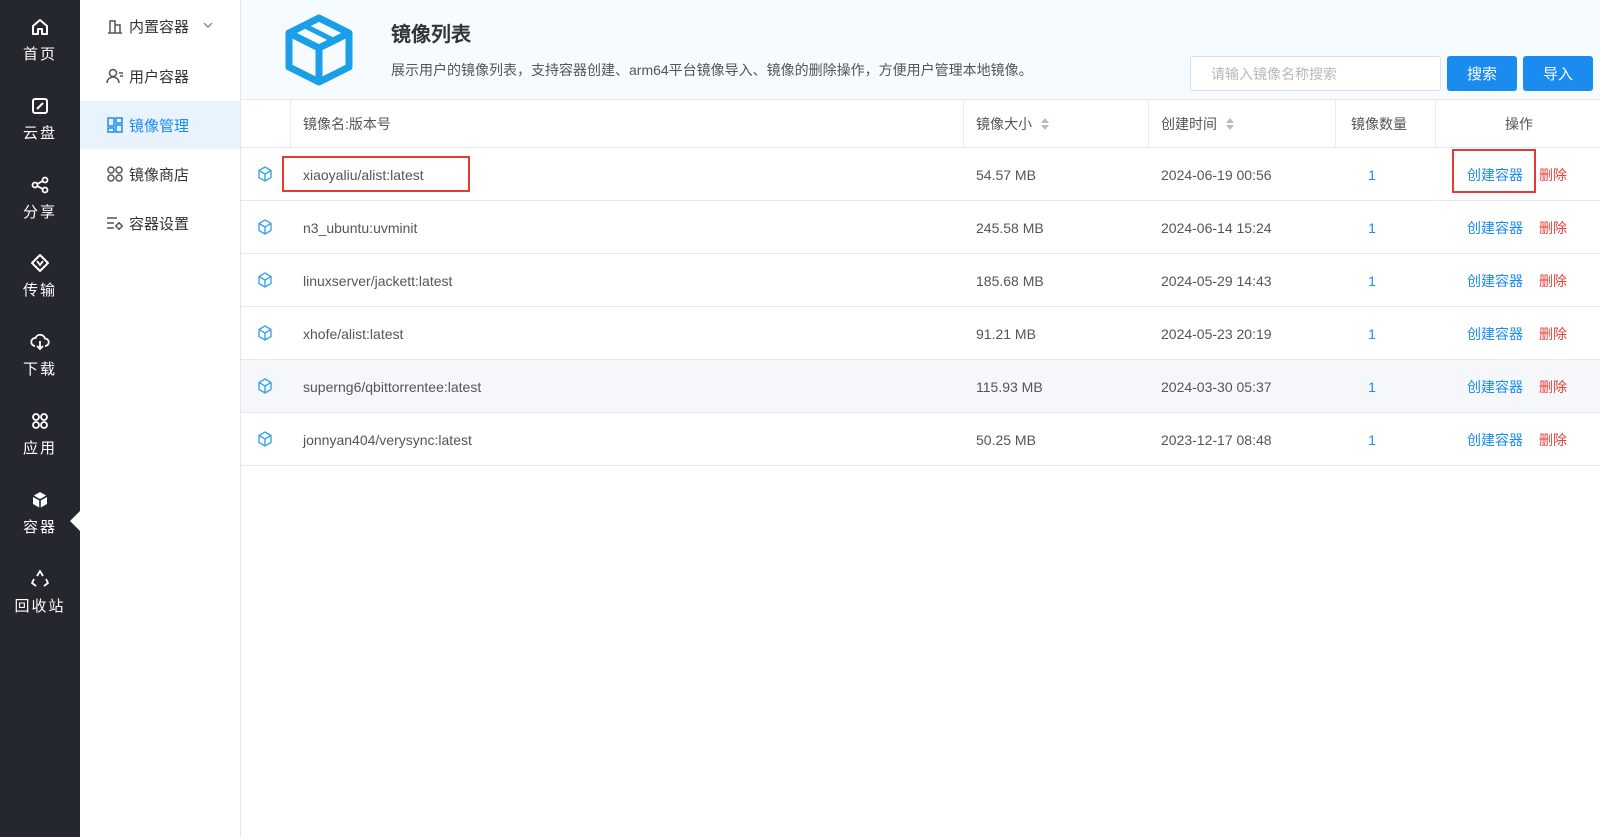 Image resolution: width=1600 pixels, height=837 pixels. I want to click on store-icon, so click(115, 174).